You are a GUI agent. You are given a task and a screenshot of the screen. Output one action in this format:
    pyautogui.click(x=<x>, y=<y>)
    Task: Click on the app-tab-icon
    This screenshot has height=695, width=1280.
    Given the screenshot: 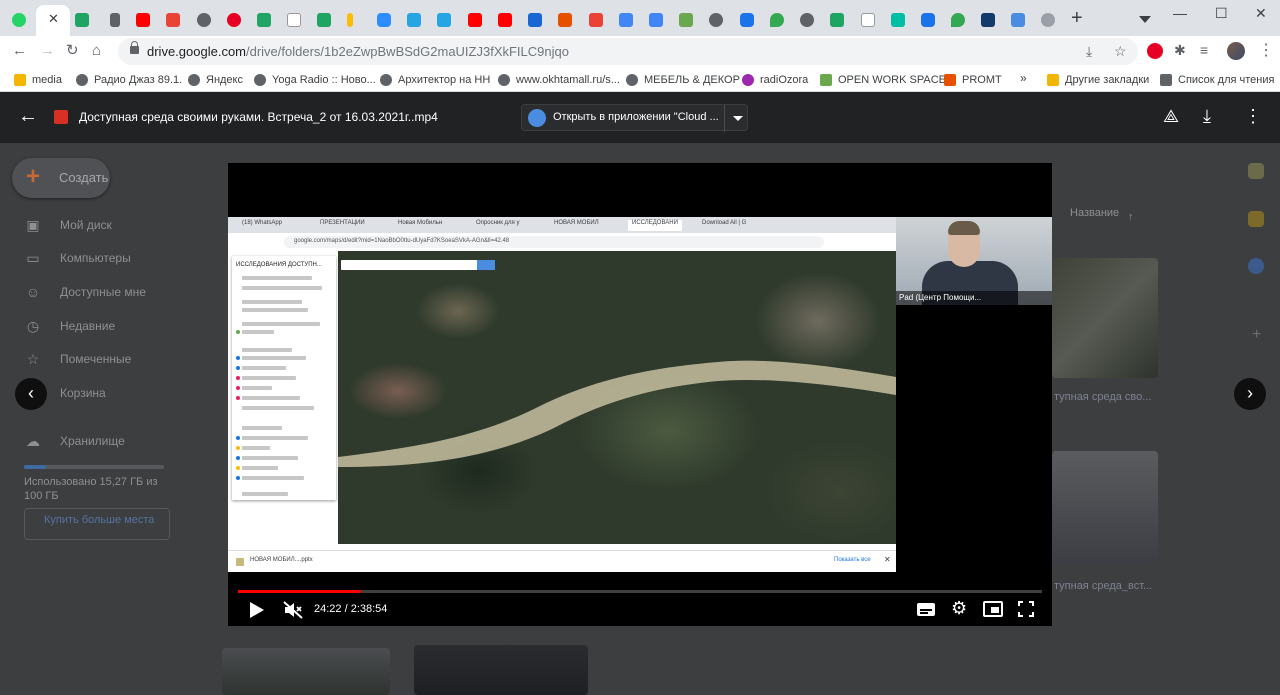 What is the action you would take?
    pyautogui.click(x=898, y=20)
    